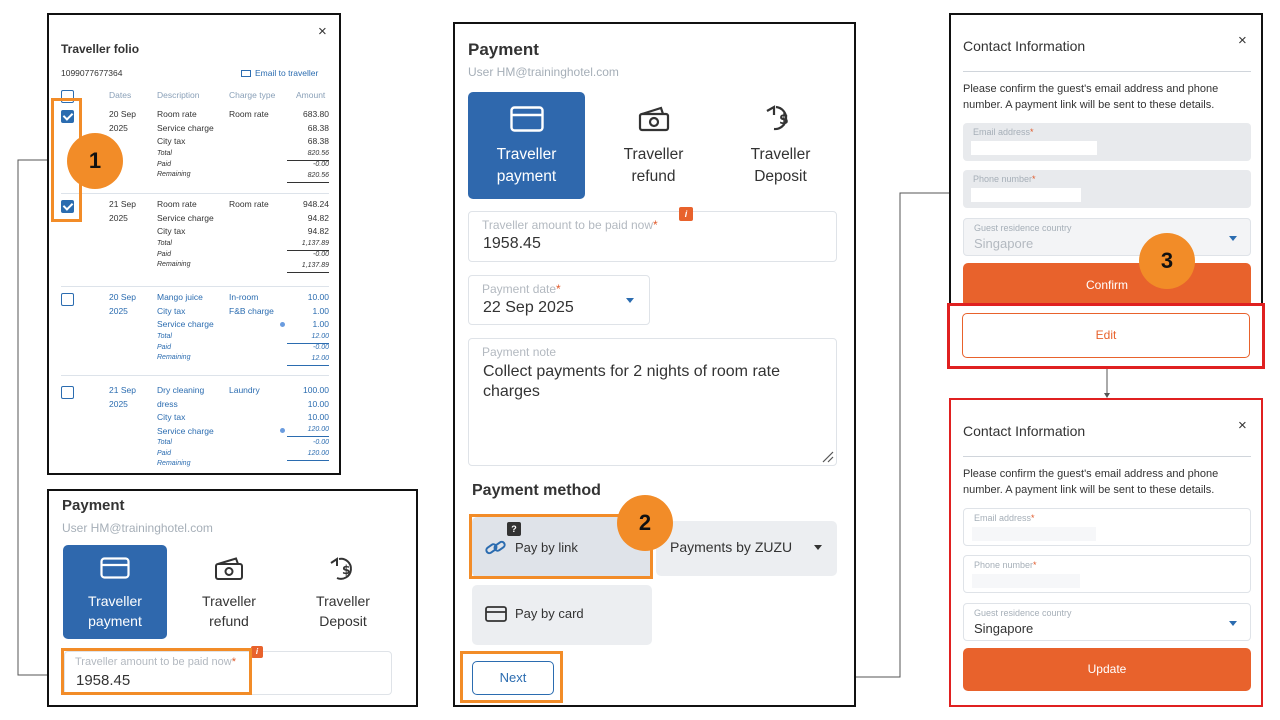  Describe the element at coordinates (1024, 431) in the screenshot. I see `contact-title: Contact Information` at that location.